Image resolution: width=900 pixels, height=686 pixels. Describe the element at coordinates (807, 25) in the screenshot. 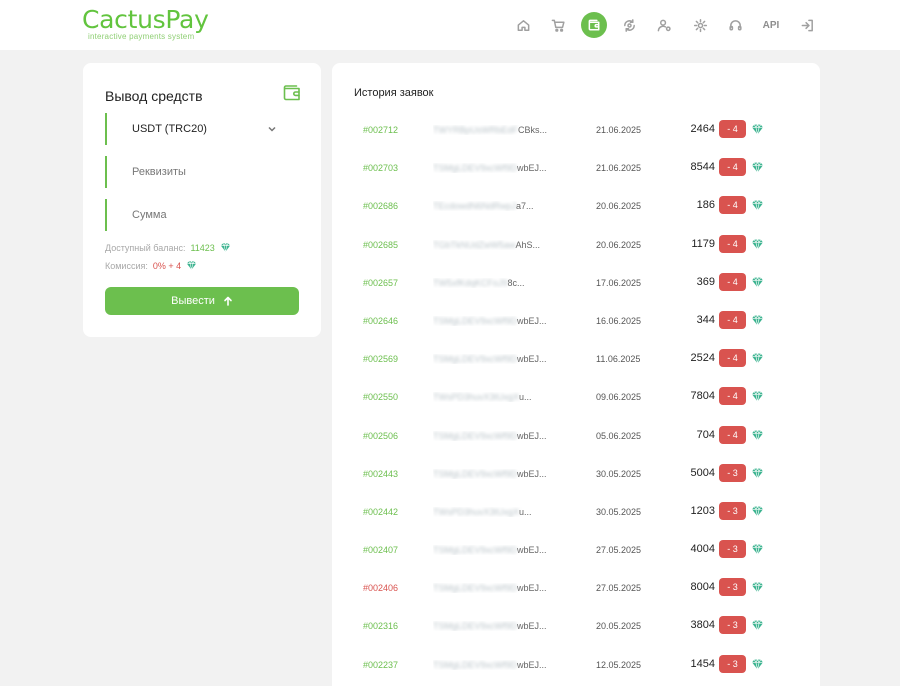

I see `nav-logout` at that location.